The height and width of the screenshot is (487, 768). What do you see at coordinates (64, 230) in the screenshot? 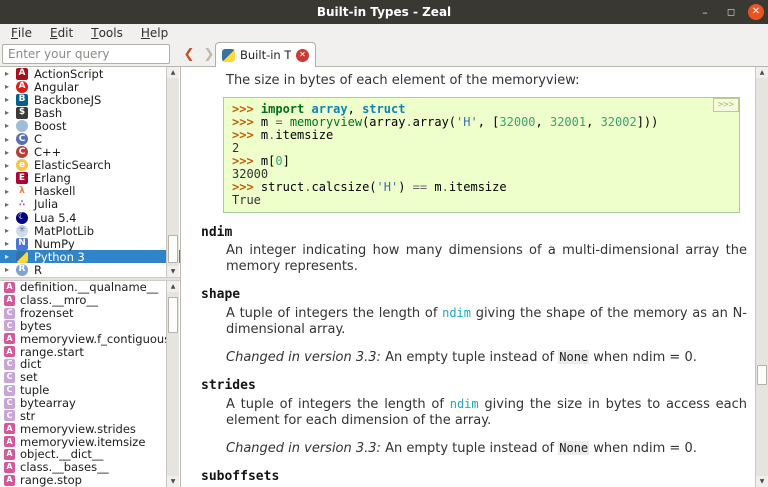
I see `docset-label: MatPlotLib` at bounding box center [64, 230].